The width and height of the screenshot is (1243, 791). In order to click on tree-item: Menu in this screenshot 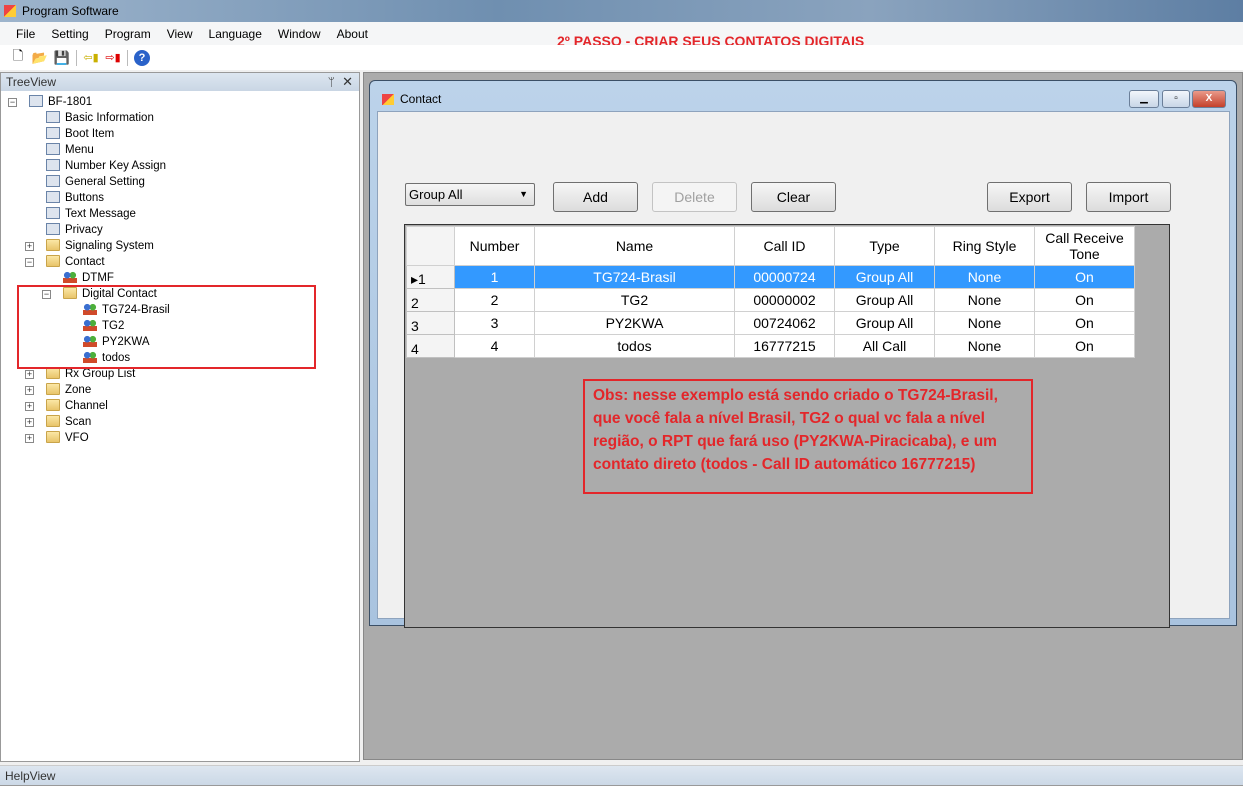, I will do `click(70, 150)`.